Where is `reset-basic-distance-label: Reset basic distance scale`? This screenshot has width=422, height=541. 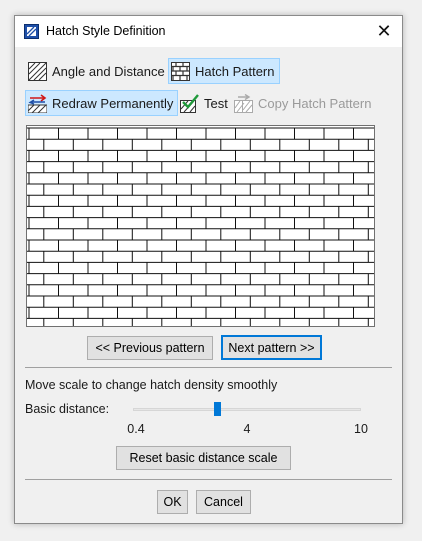
reset-basic-distance-label: Reset basic distance scale is located at coordinates (203, 458).